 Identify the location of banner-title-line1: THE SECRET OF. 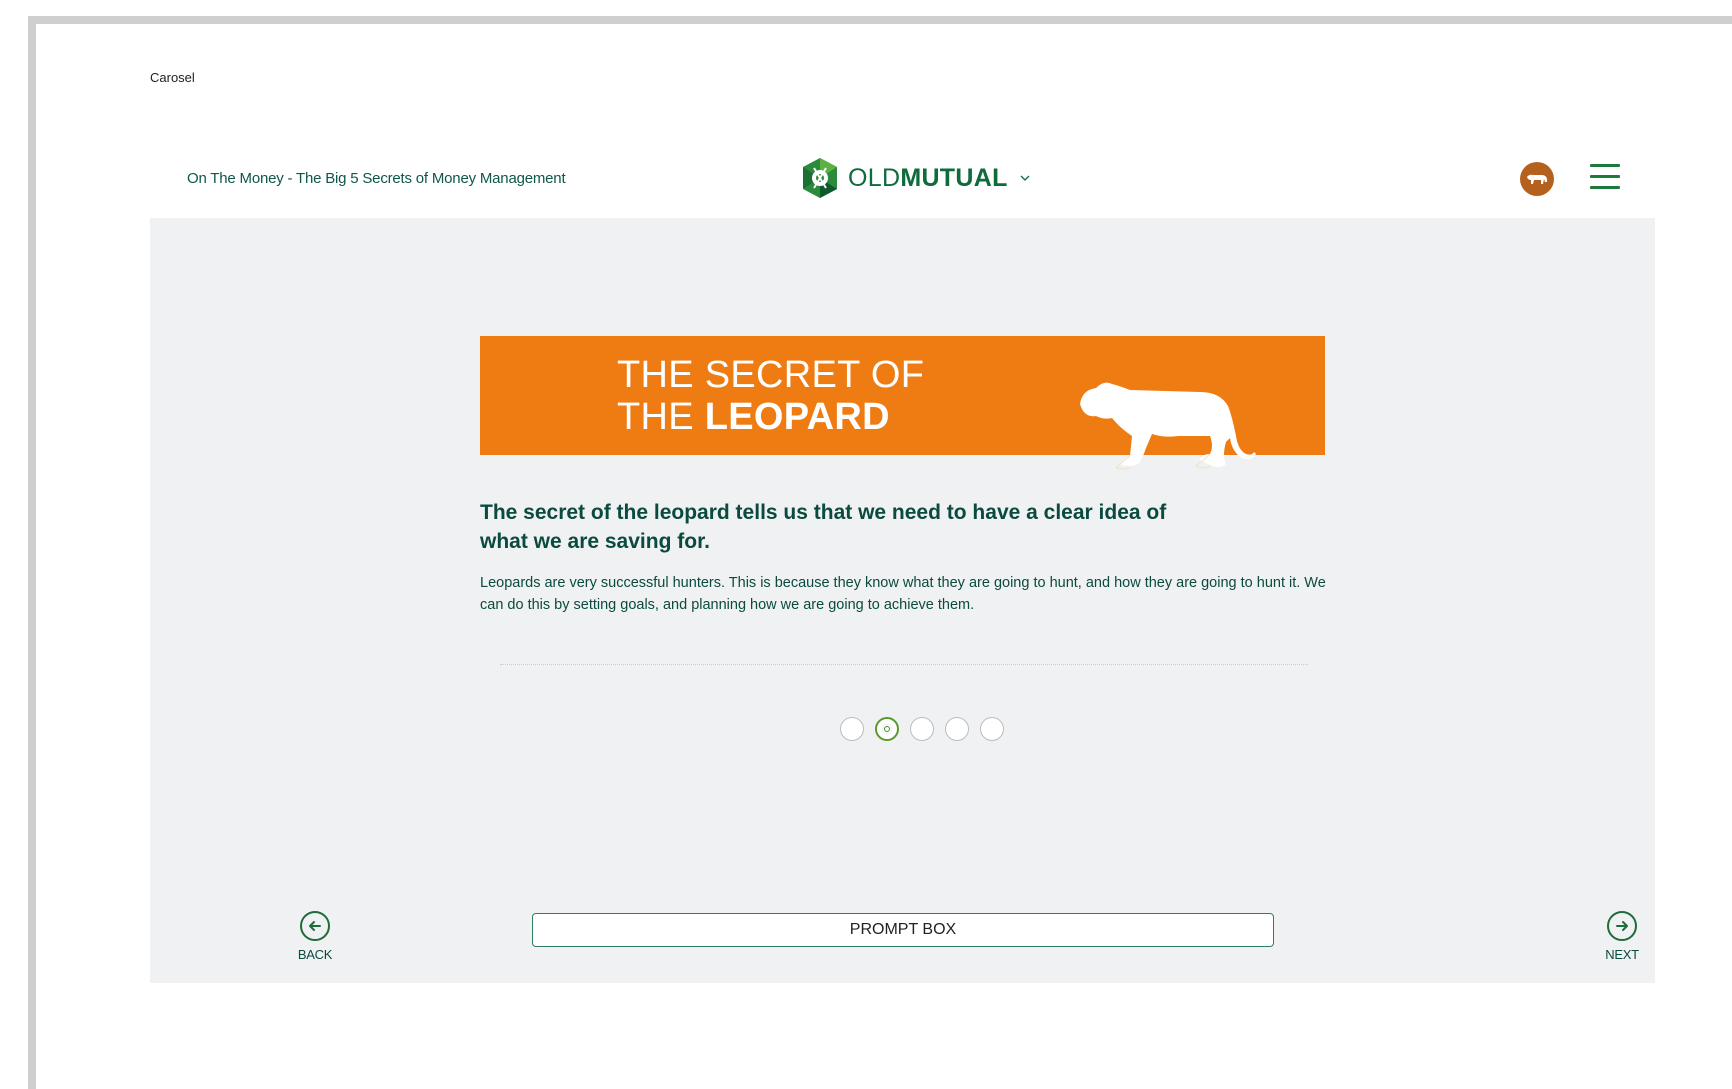
(771, 375).